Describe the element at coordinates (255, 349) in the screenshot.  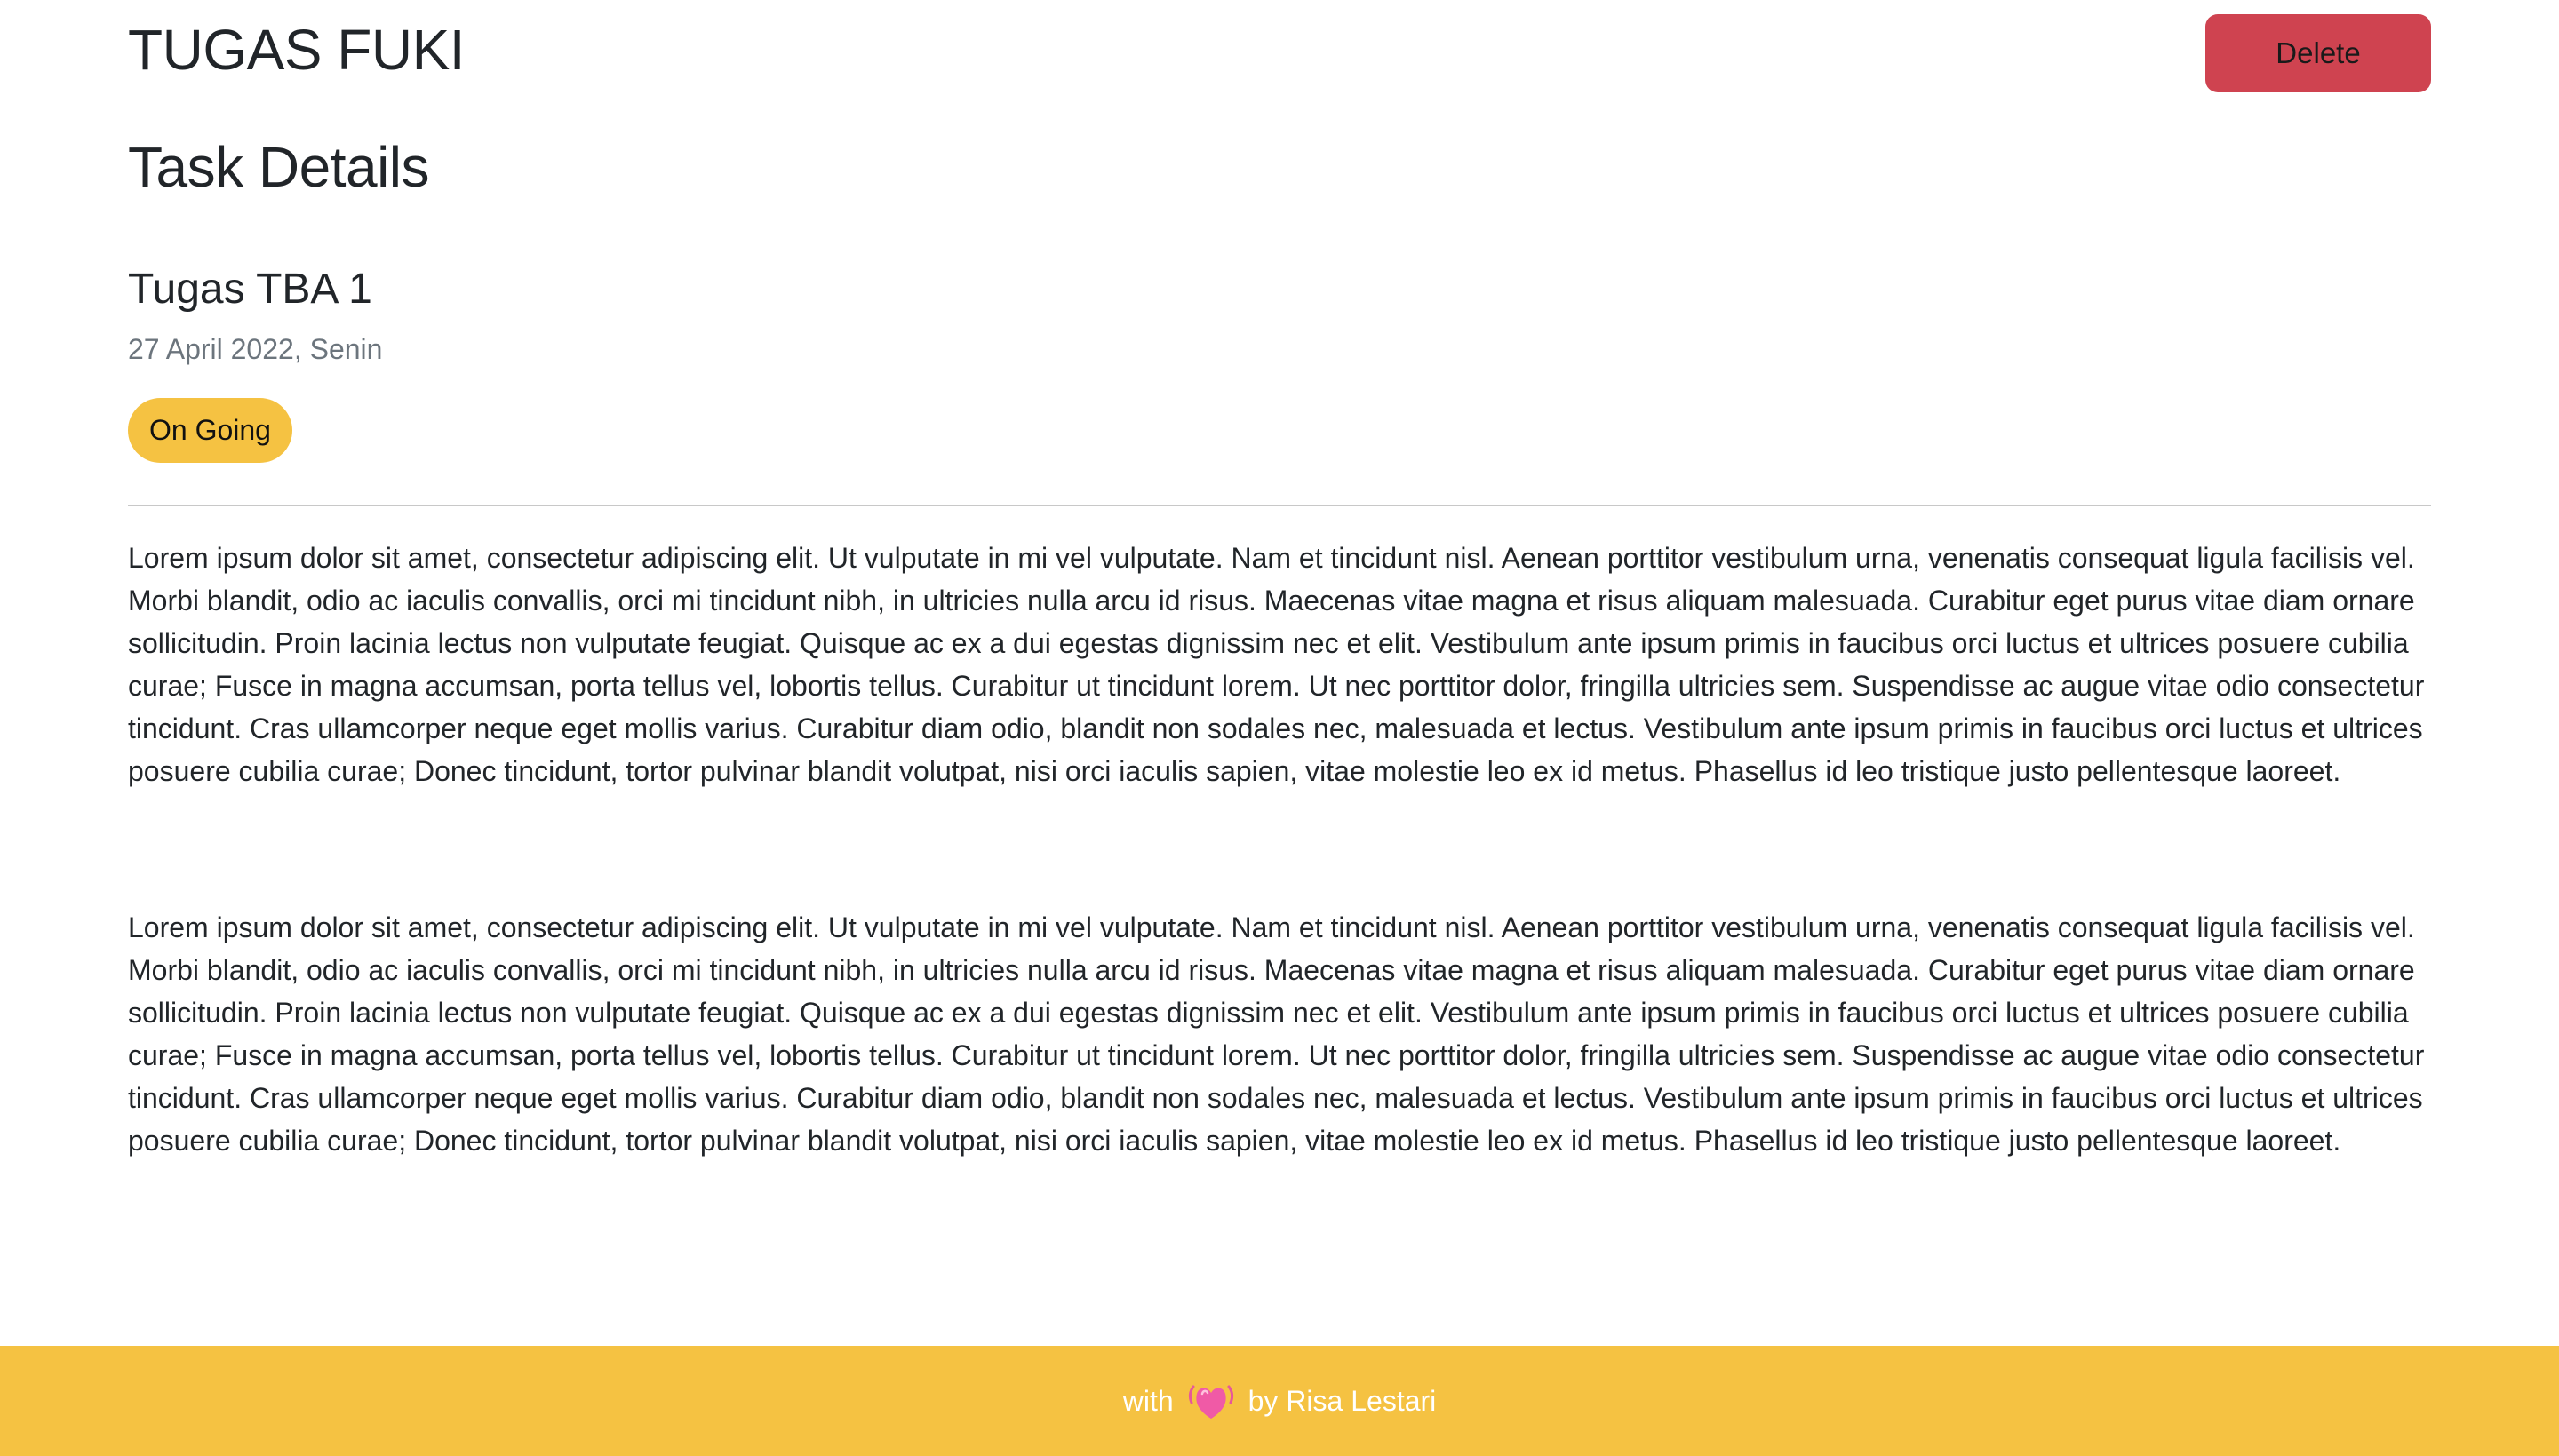
I see `task-date: 27 April 2022, Senin` at that location.